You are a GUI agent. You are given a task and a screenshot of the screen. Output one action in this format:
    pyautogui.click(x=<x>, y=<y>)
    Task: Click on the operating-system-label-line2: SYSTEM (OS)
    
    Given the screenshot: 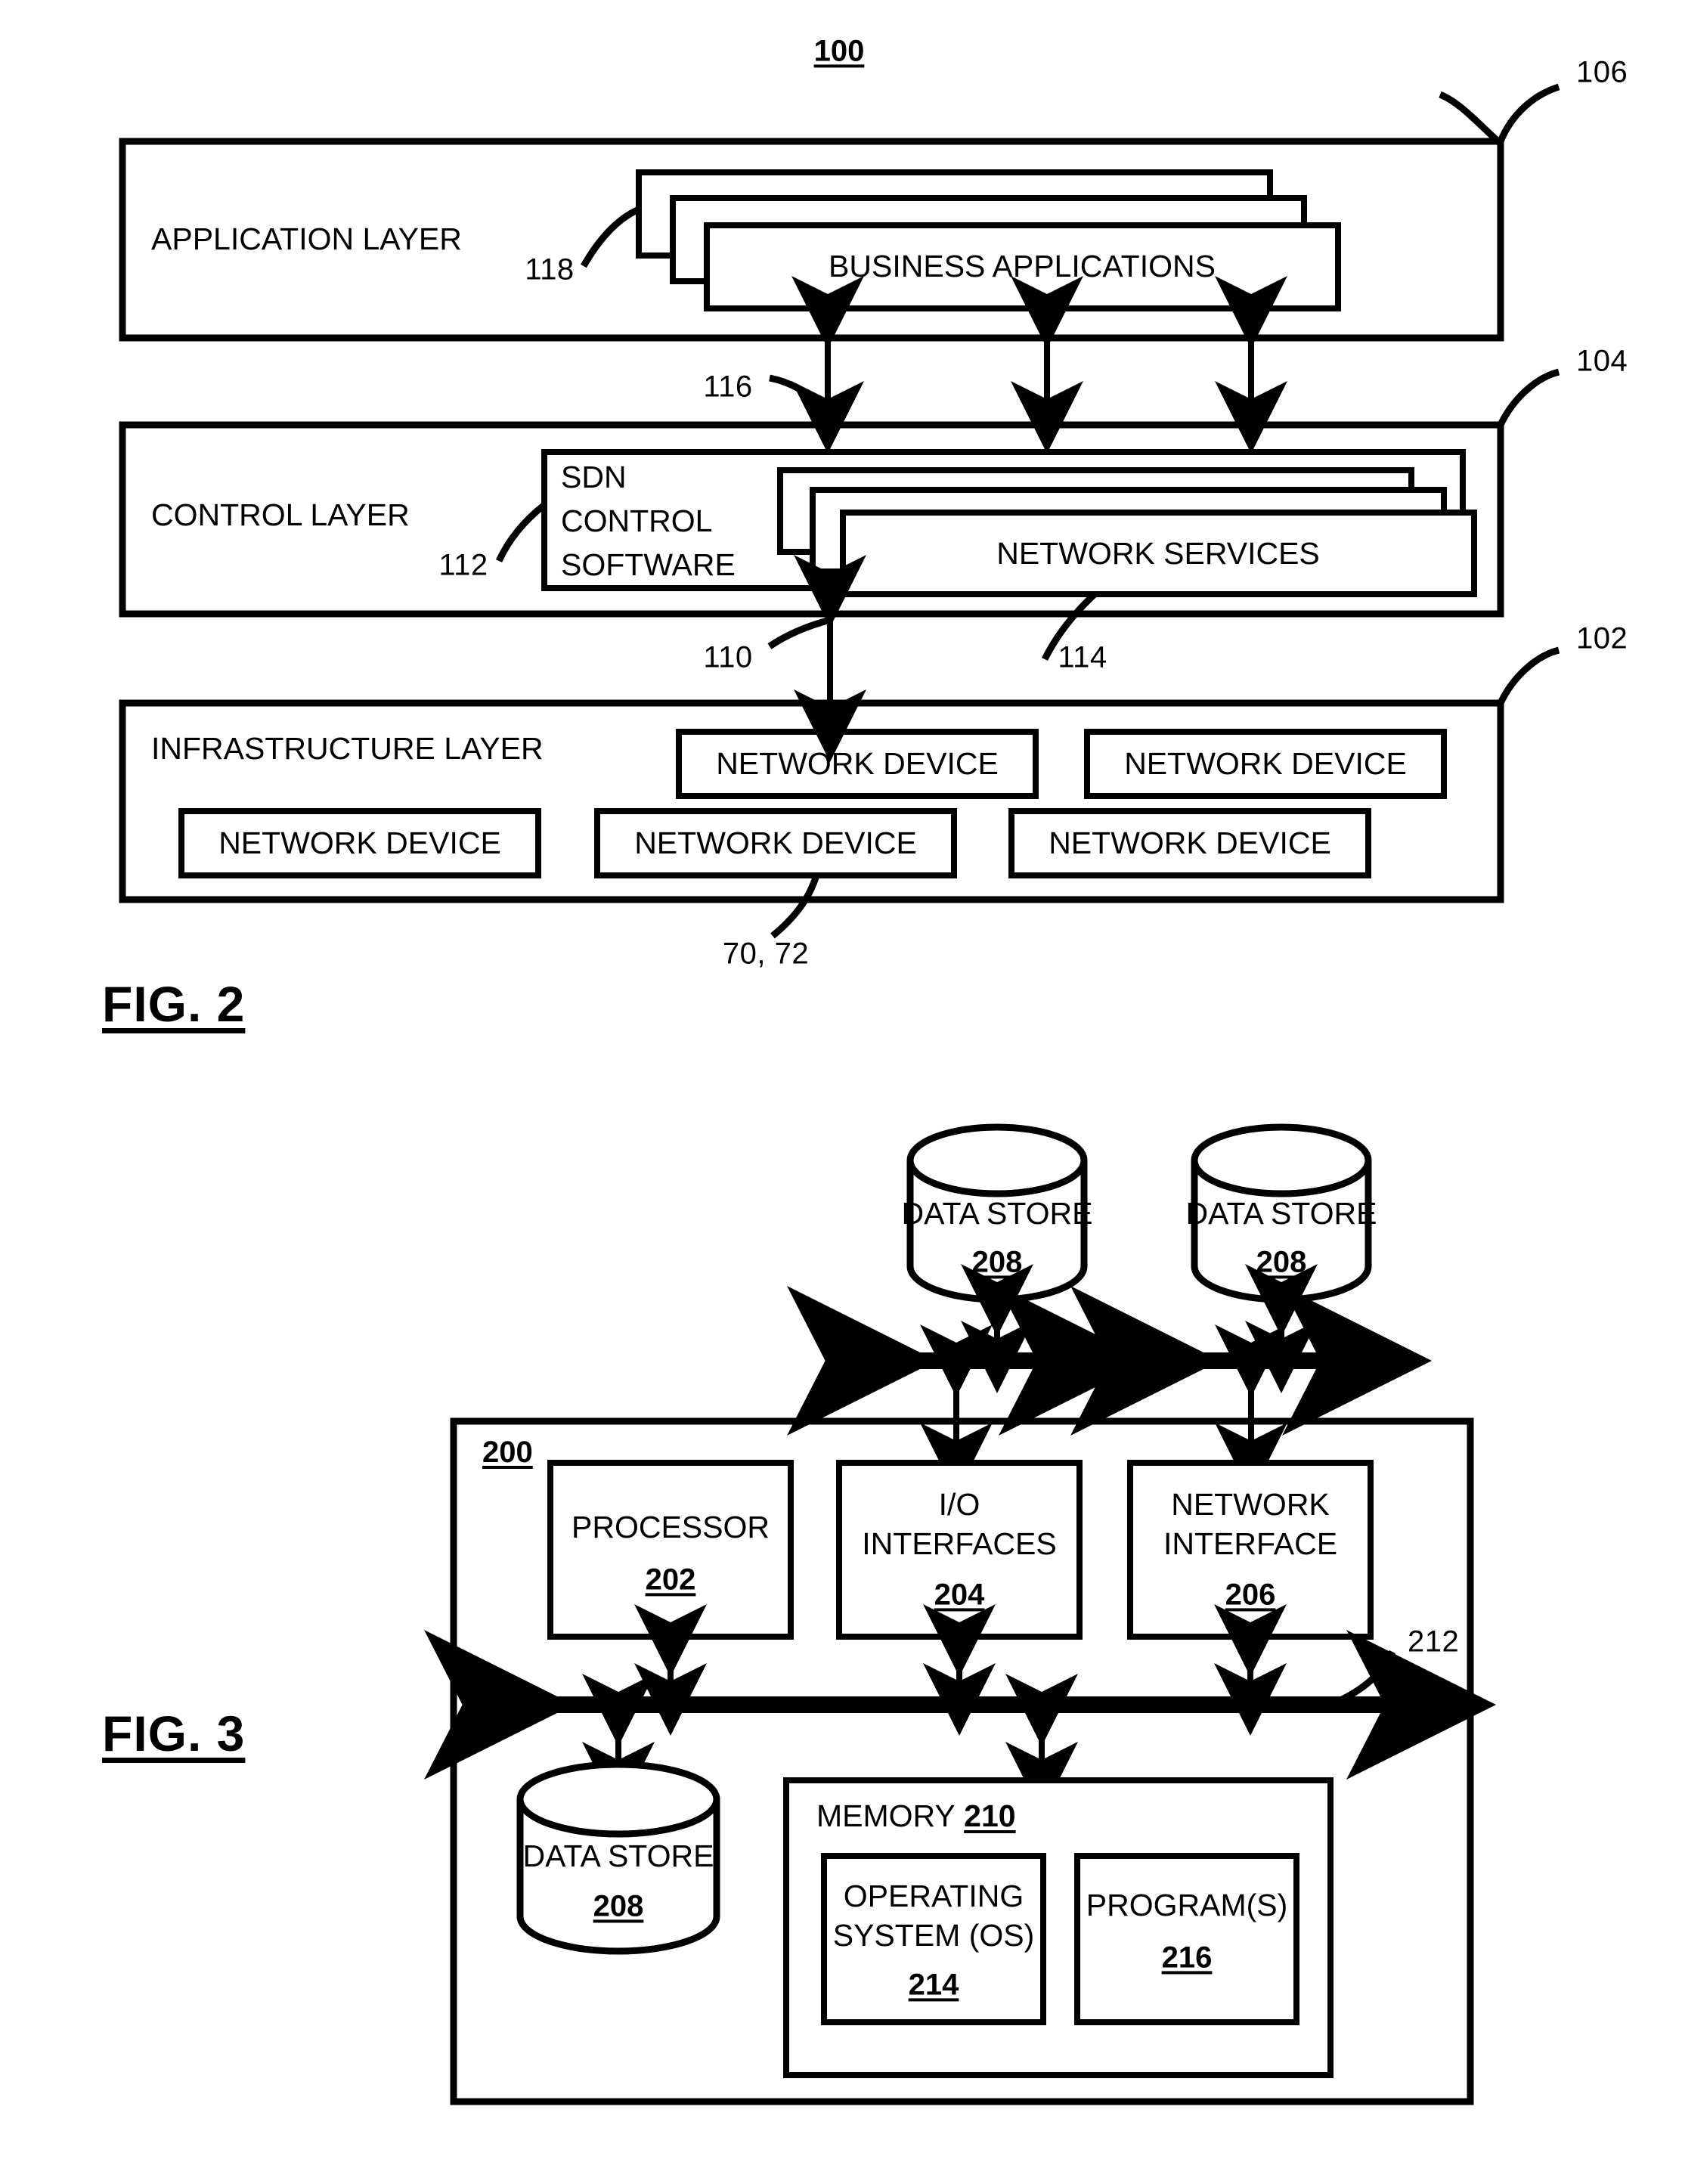 What is the action you would take?
    pyautogui.click(x=933, y=1935)
    